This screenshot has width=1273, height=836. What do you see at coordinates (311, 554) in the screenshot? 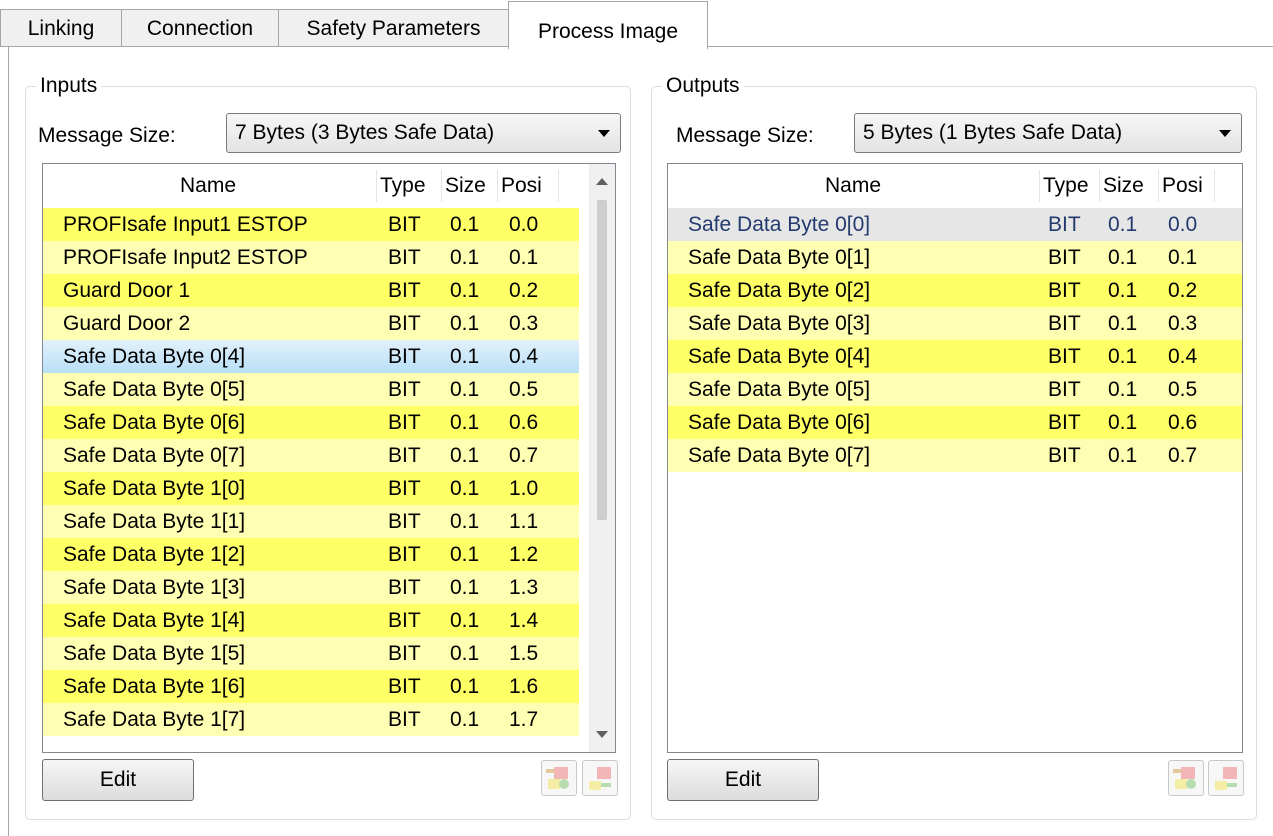
I see `table-row: Safe Data Byte 1[2] BIT 0.1 1.2` at bounding box center [311, 554].